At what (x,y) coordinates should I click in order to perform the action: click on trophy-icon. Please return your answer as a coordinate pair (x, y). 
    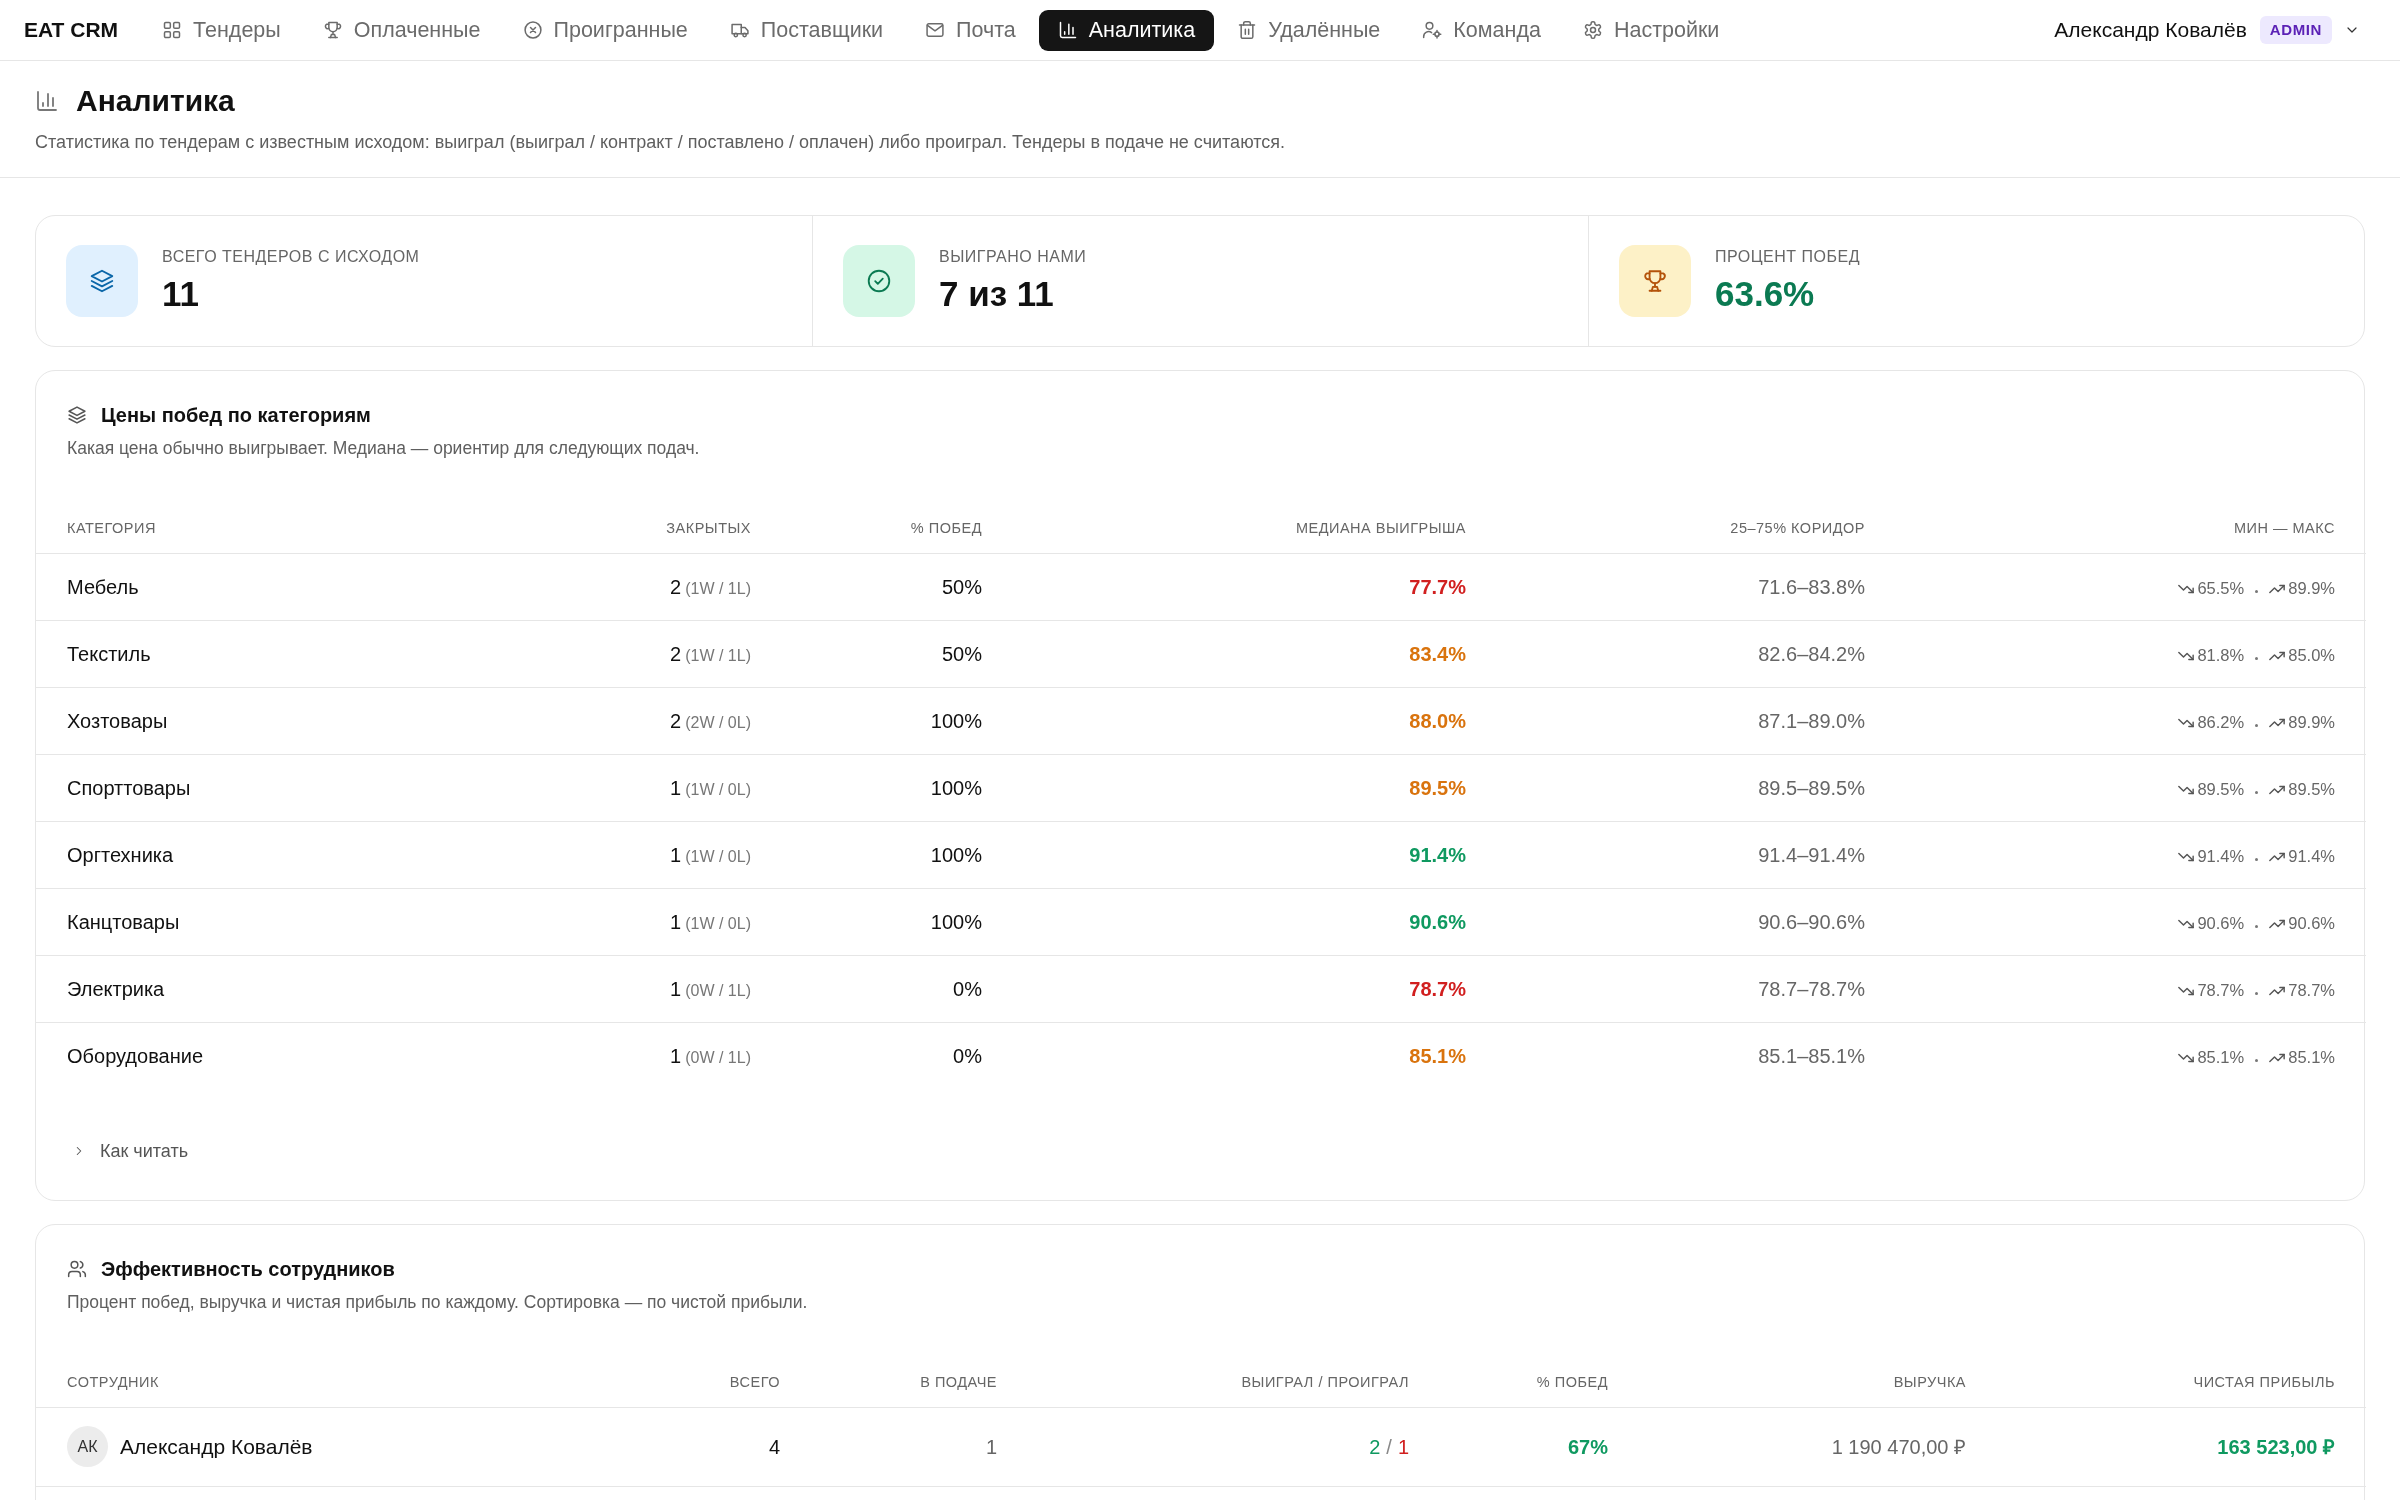
    Looking at the image, I should click on (332, 30).